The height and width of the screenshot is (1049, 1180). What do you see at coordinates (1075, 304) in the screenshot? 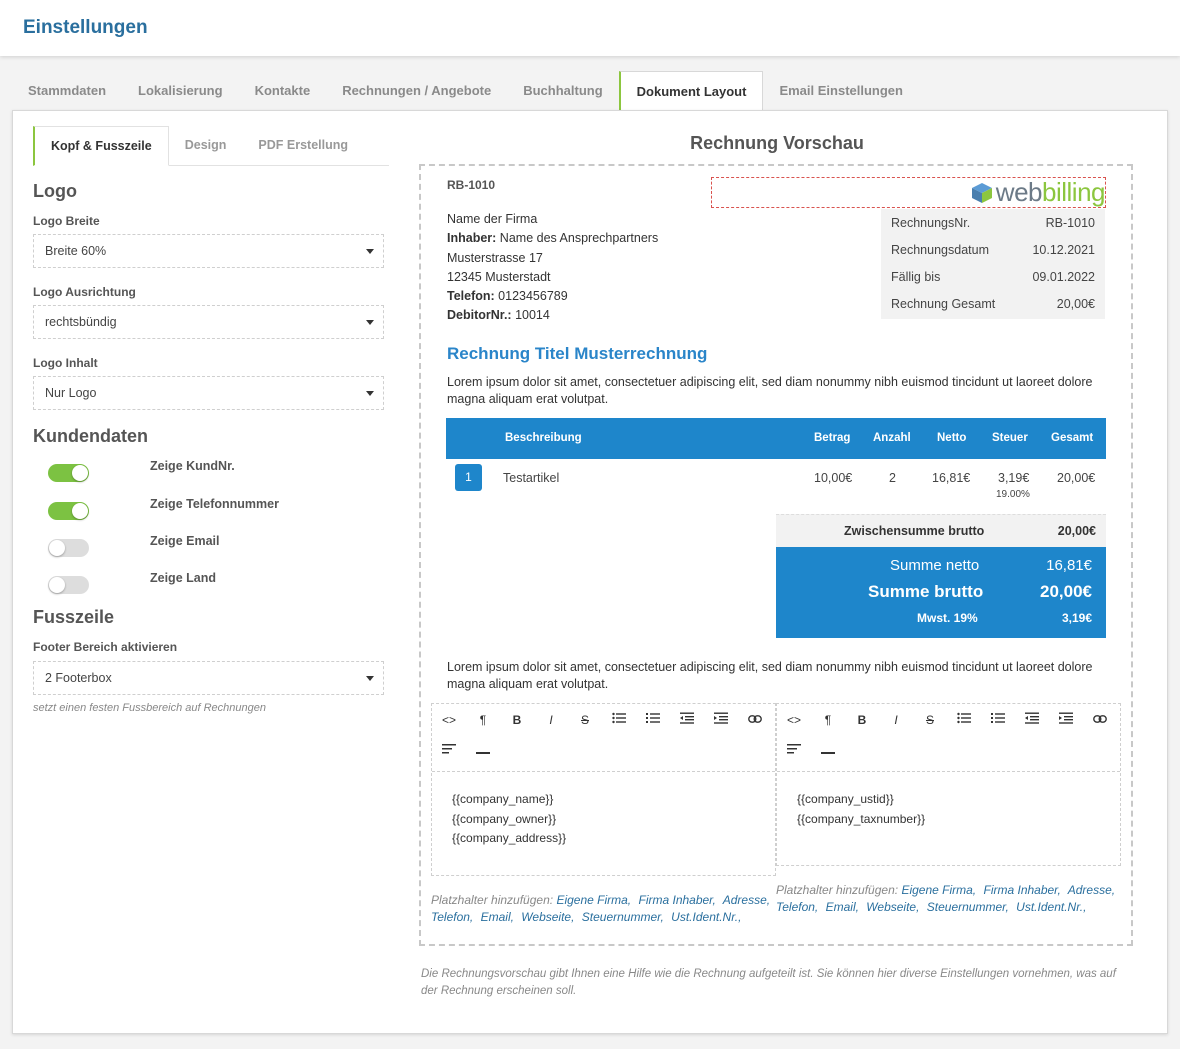
I see `info-value: 20,00€` at bounding box center [1075, 304].